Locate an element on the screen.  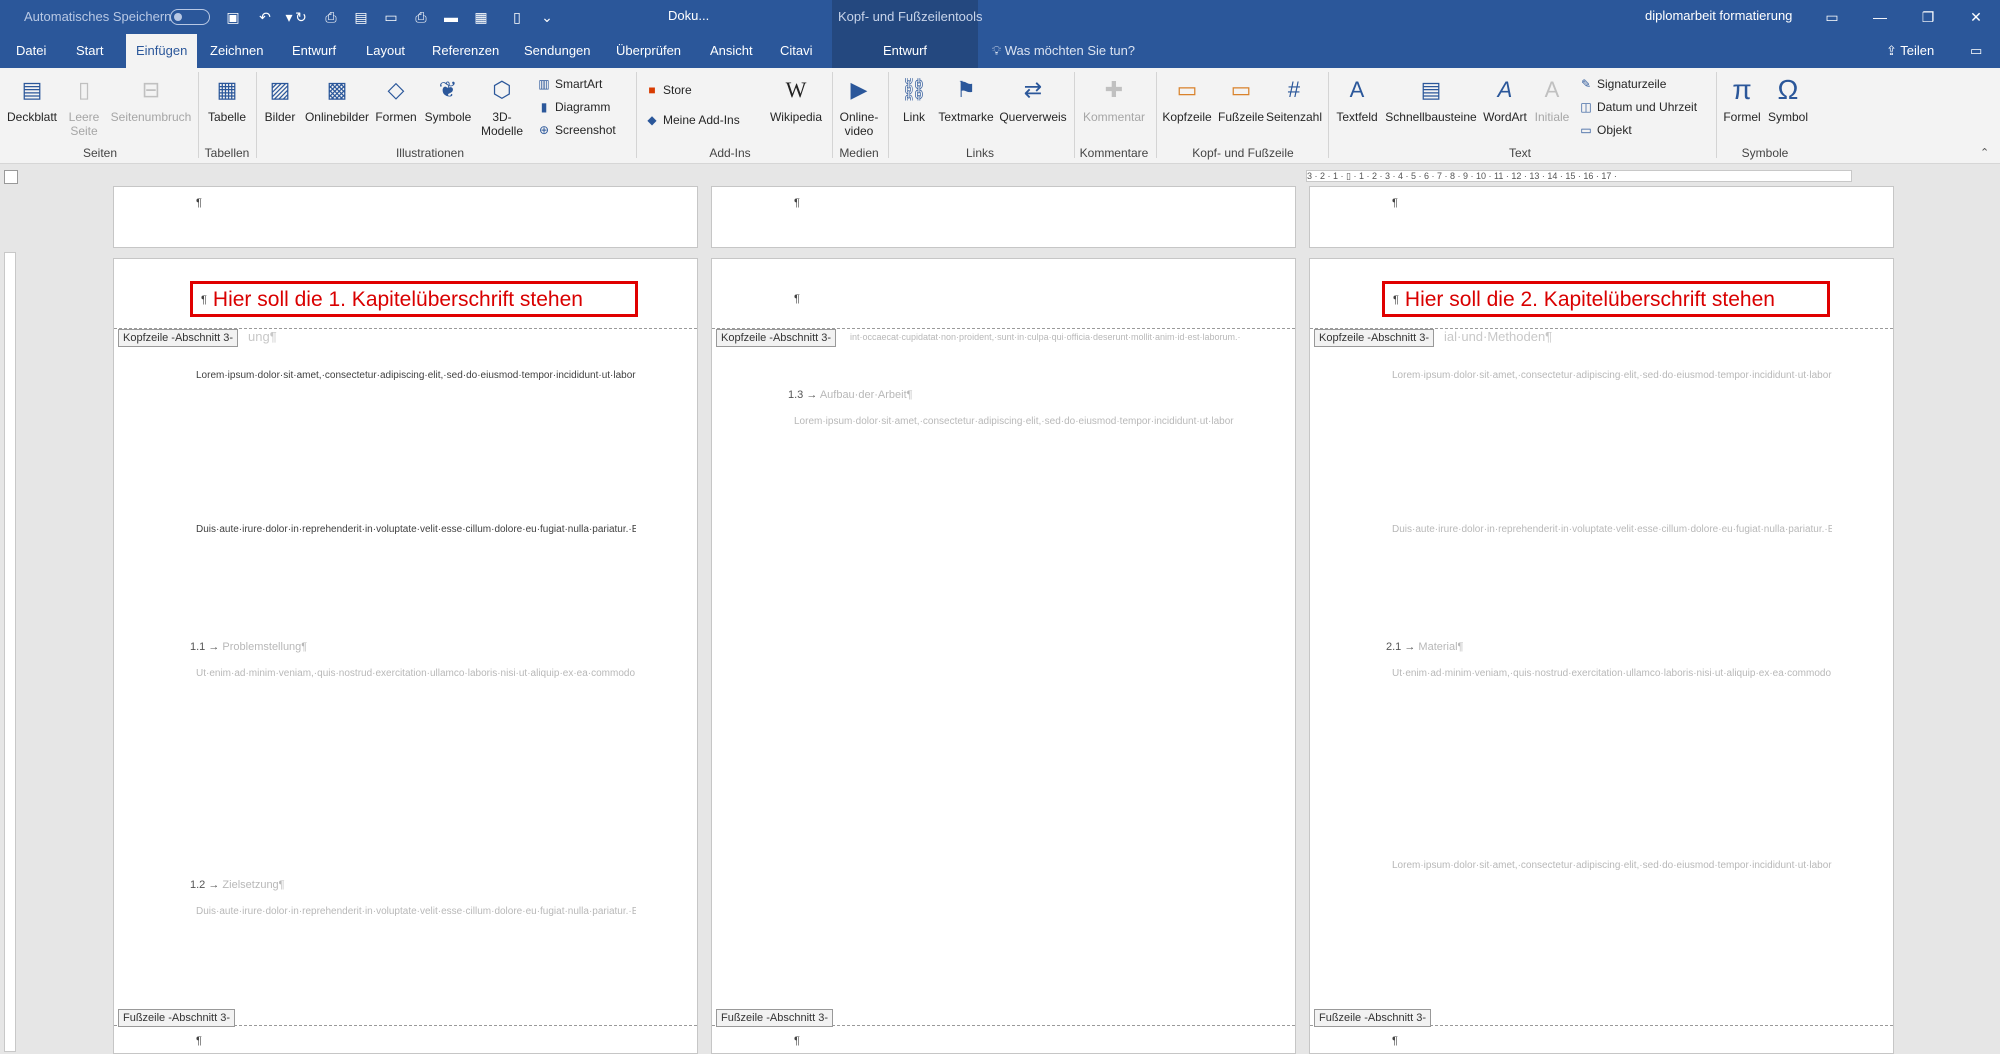
initiale-button: A Initiale is located at coordinates (1552, 99).